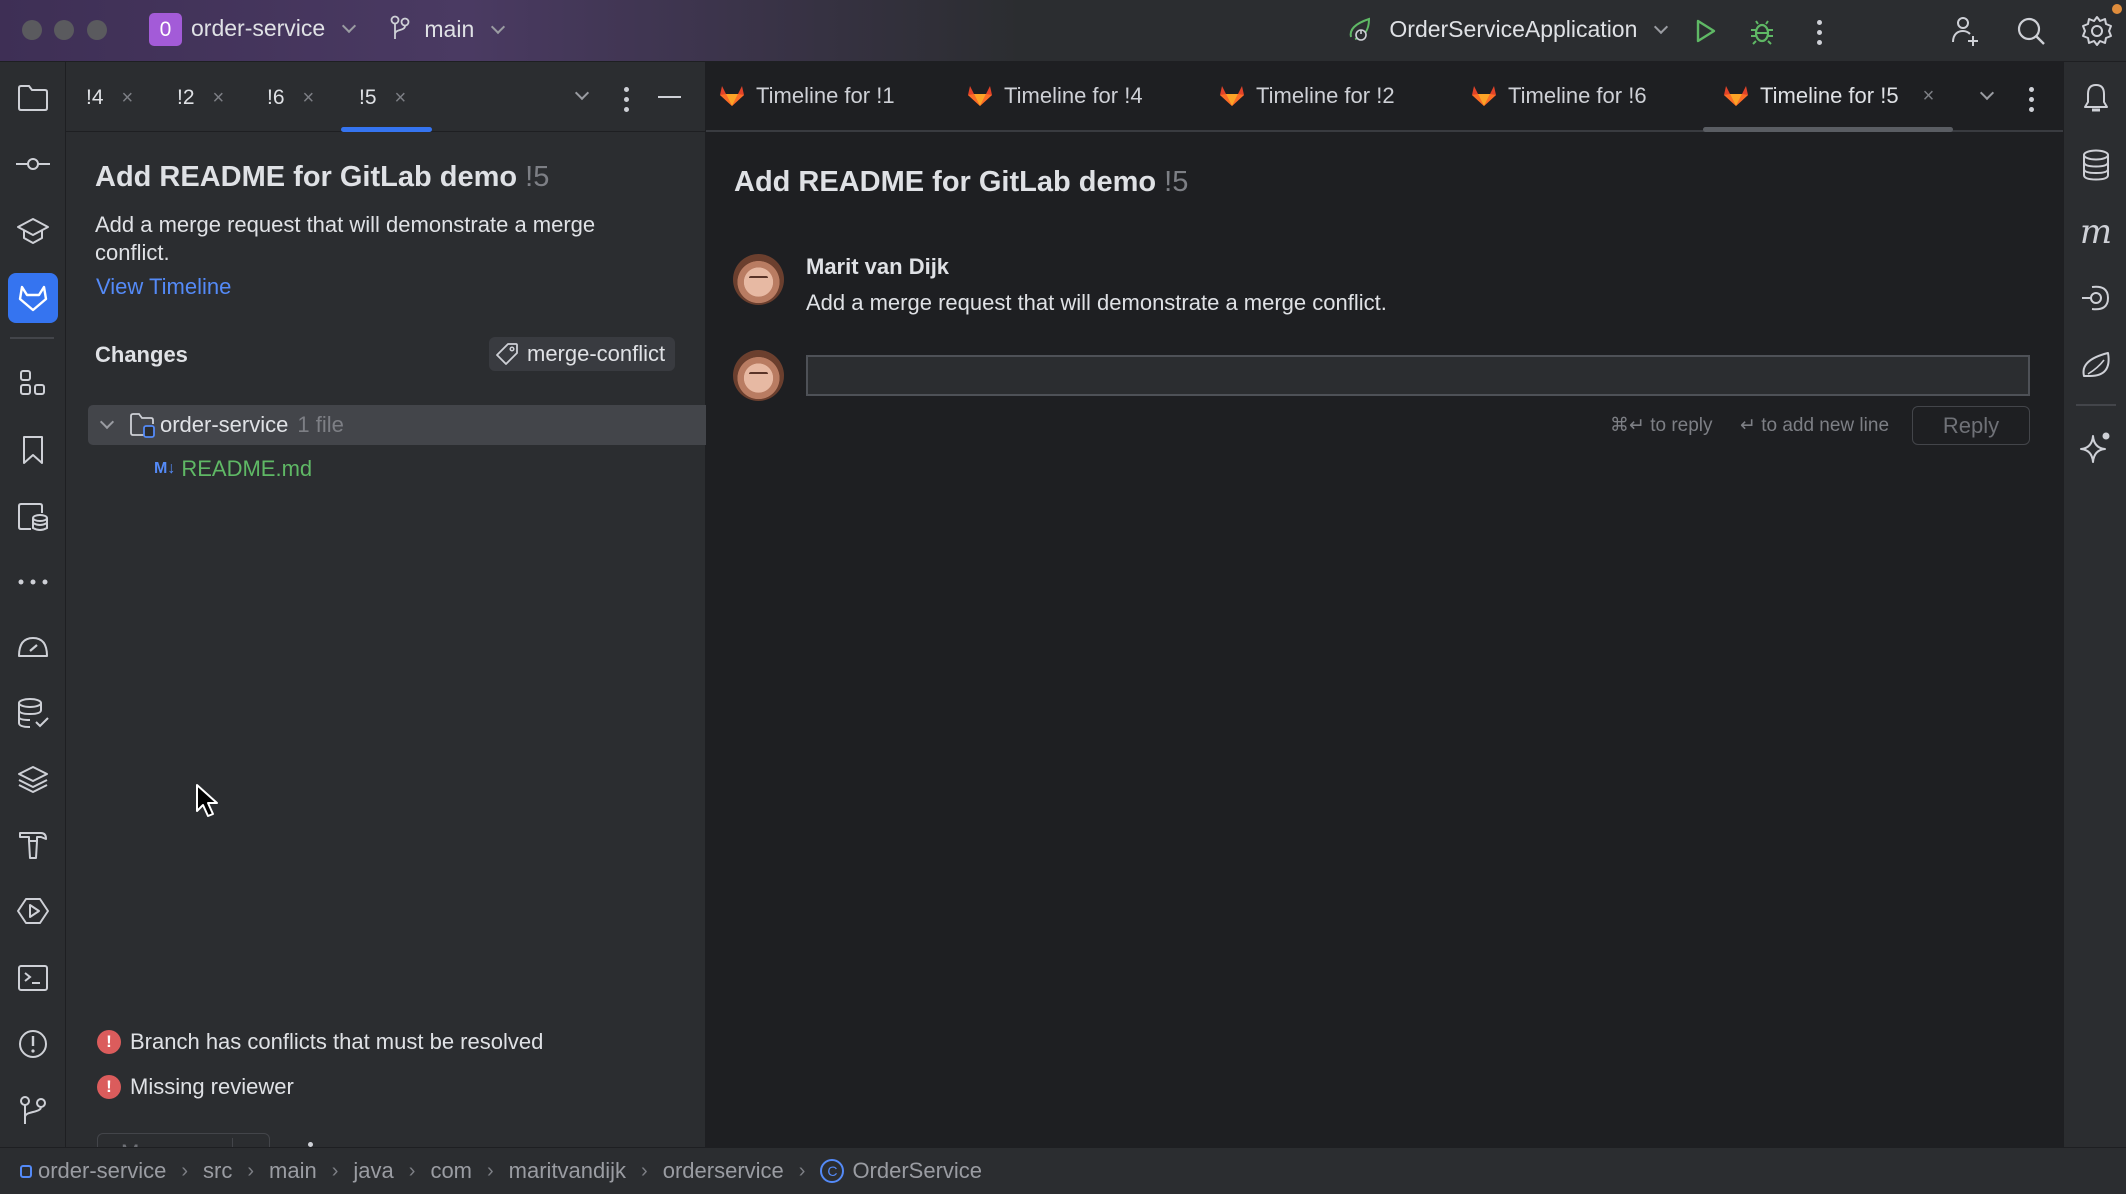 The image size is (2126, 1194). I want to click on hammer-icon, so click(33, 845).